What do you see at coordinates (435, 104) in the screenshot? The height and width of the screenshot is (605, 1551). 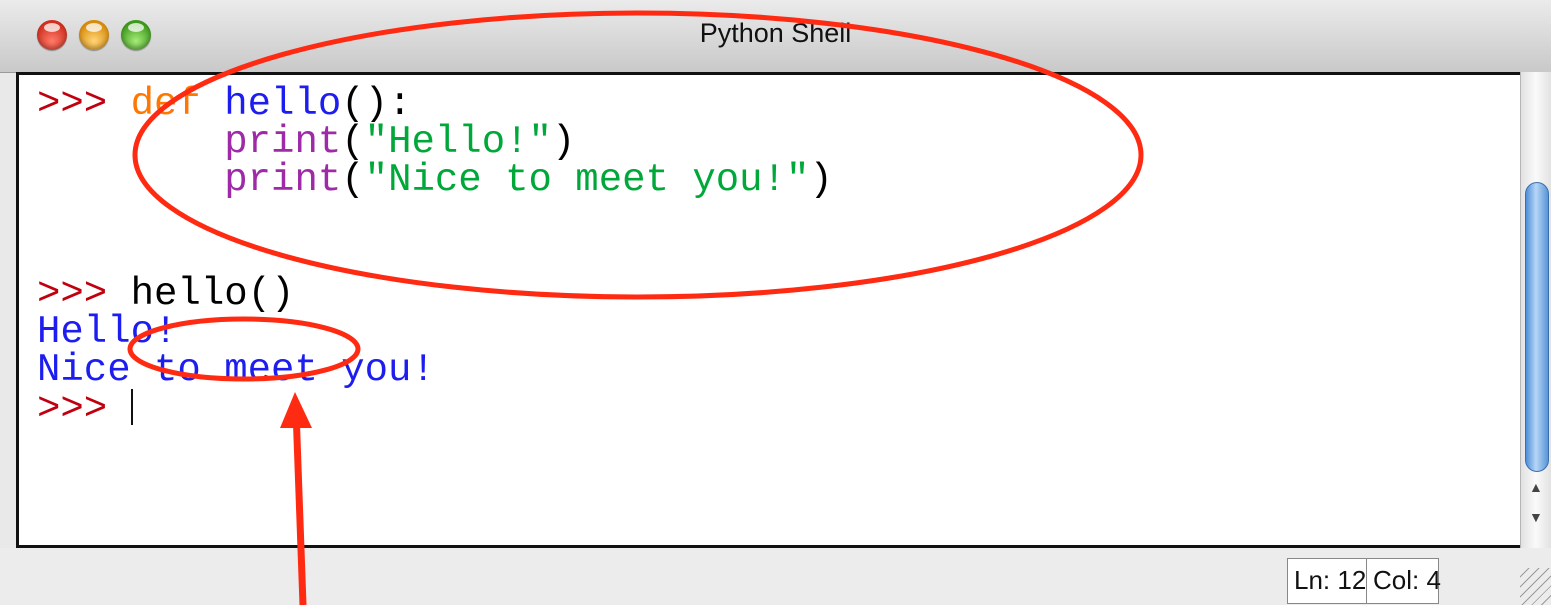 I see `shell-line-def: >>> def hello():` at bounding box center [435, 104].